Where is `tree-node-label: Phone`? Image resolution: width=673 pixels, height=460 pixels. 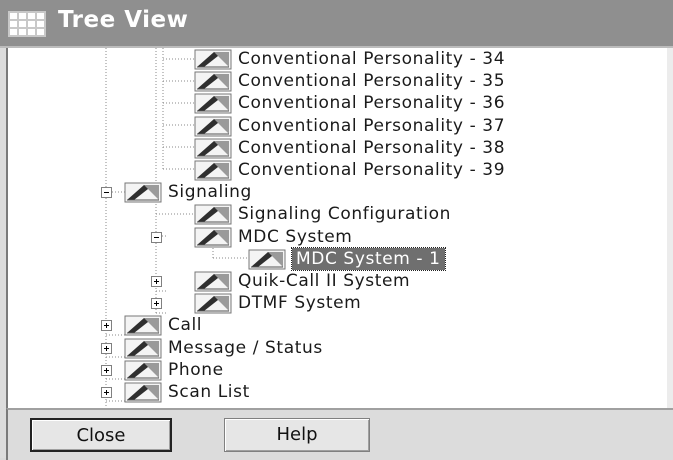 tree-node-label: Phone is located at coordinates (196, 369).